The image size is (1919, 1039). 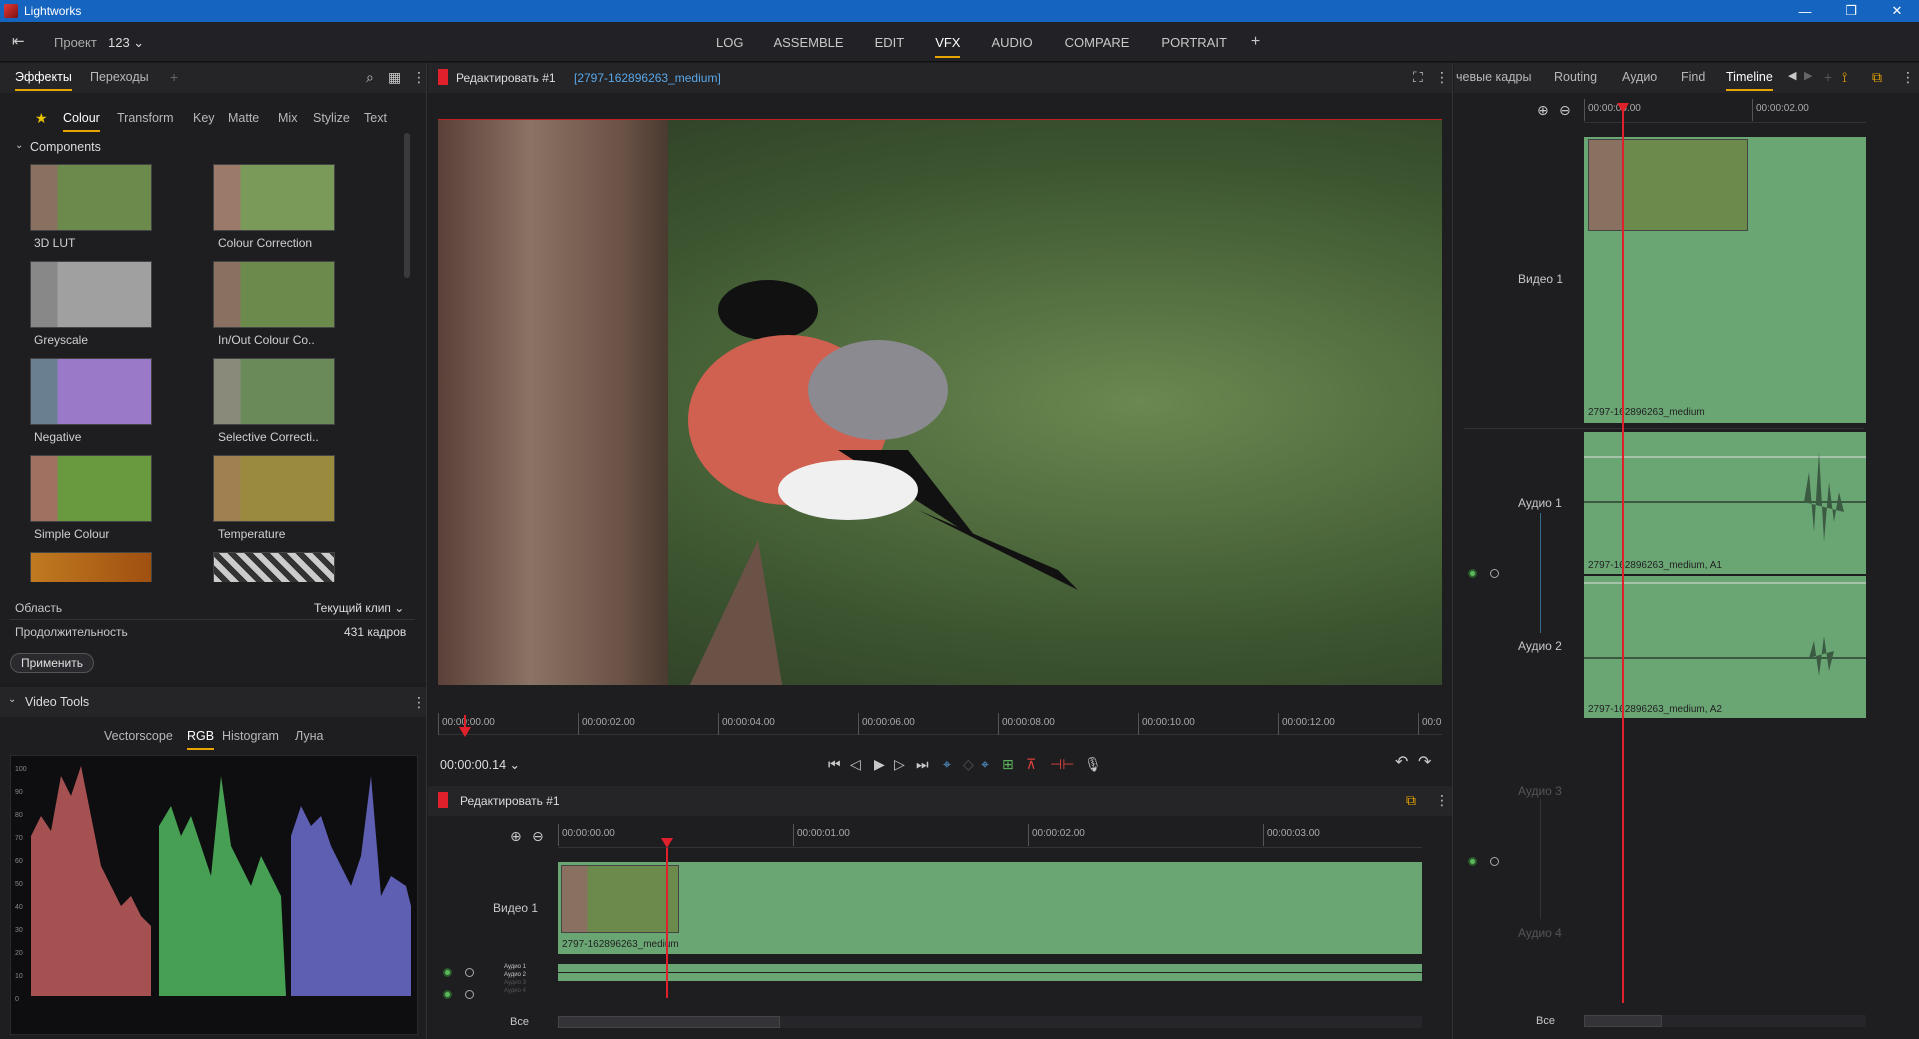 I want to click on cat-text: Text, so click(x=375, y=118).